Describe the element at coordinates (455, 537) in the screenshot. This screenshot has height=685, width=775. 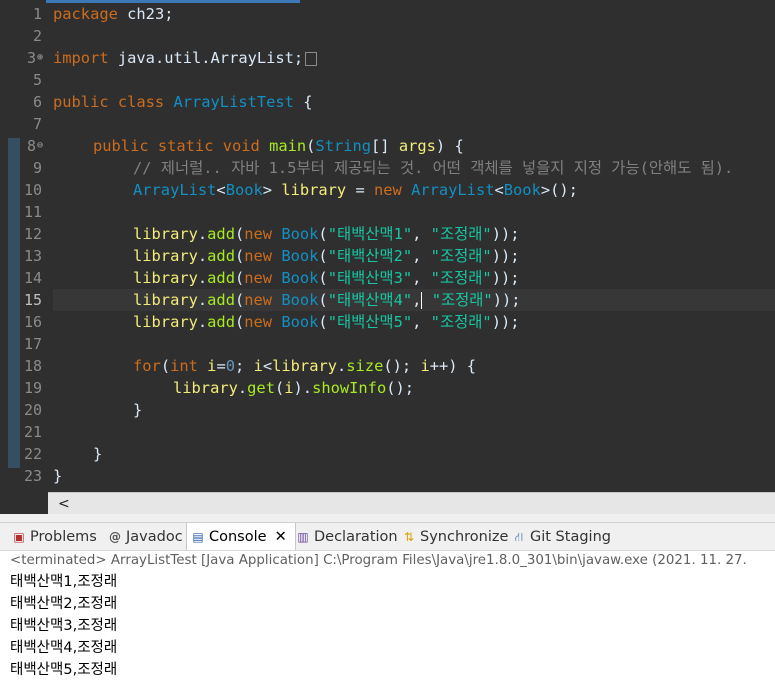
I see `tab-synchronize: ⇅ Synchronize` at that location.